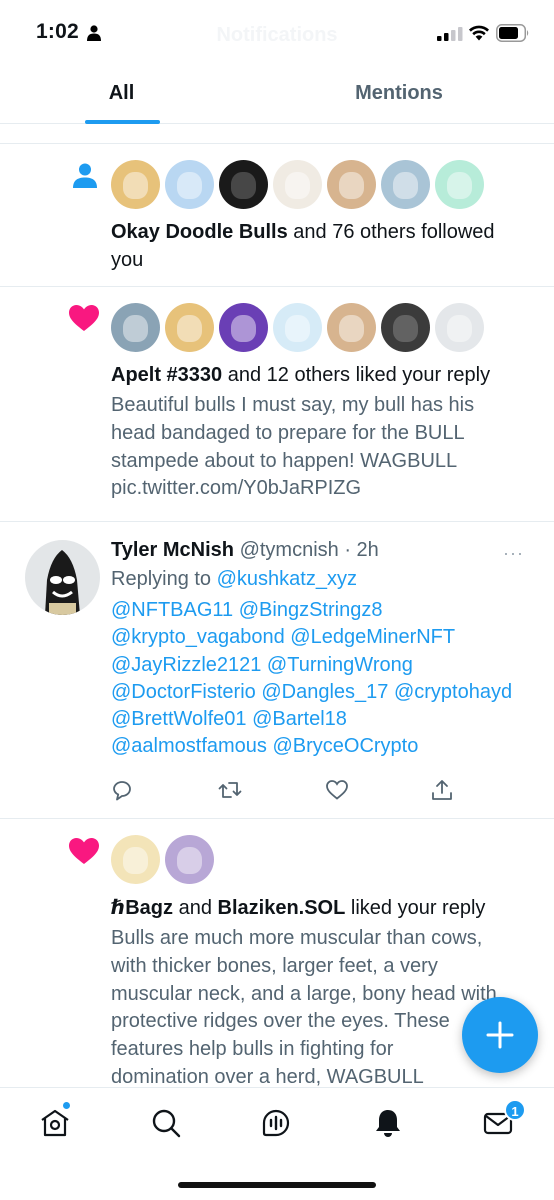  I want to click on reply-text-line: head bandaged to prepare for the BULL, so click(288, 432).